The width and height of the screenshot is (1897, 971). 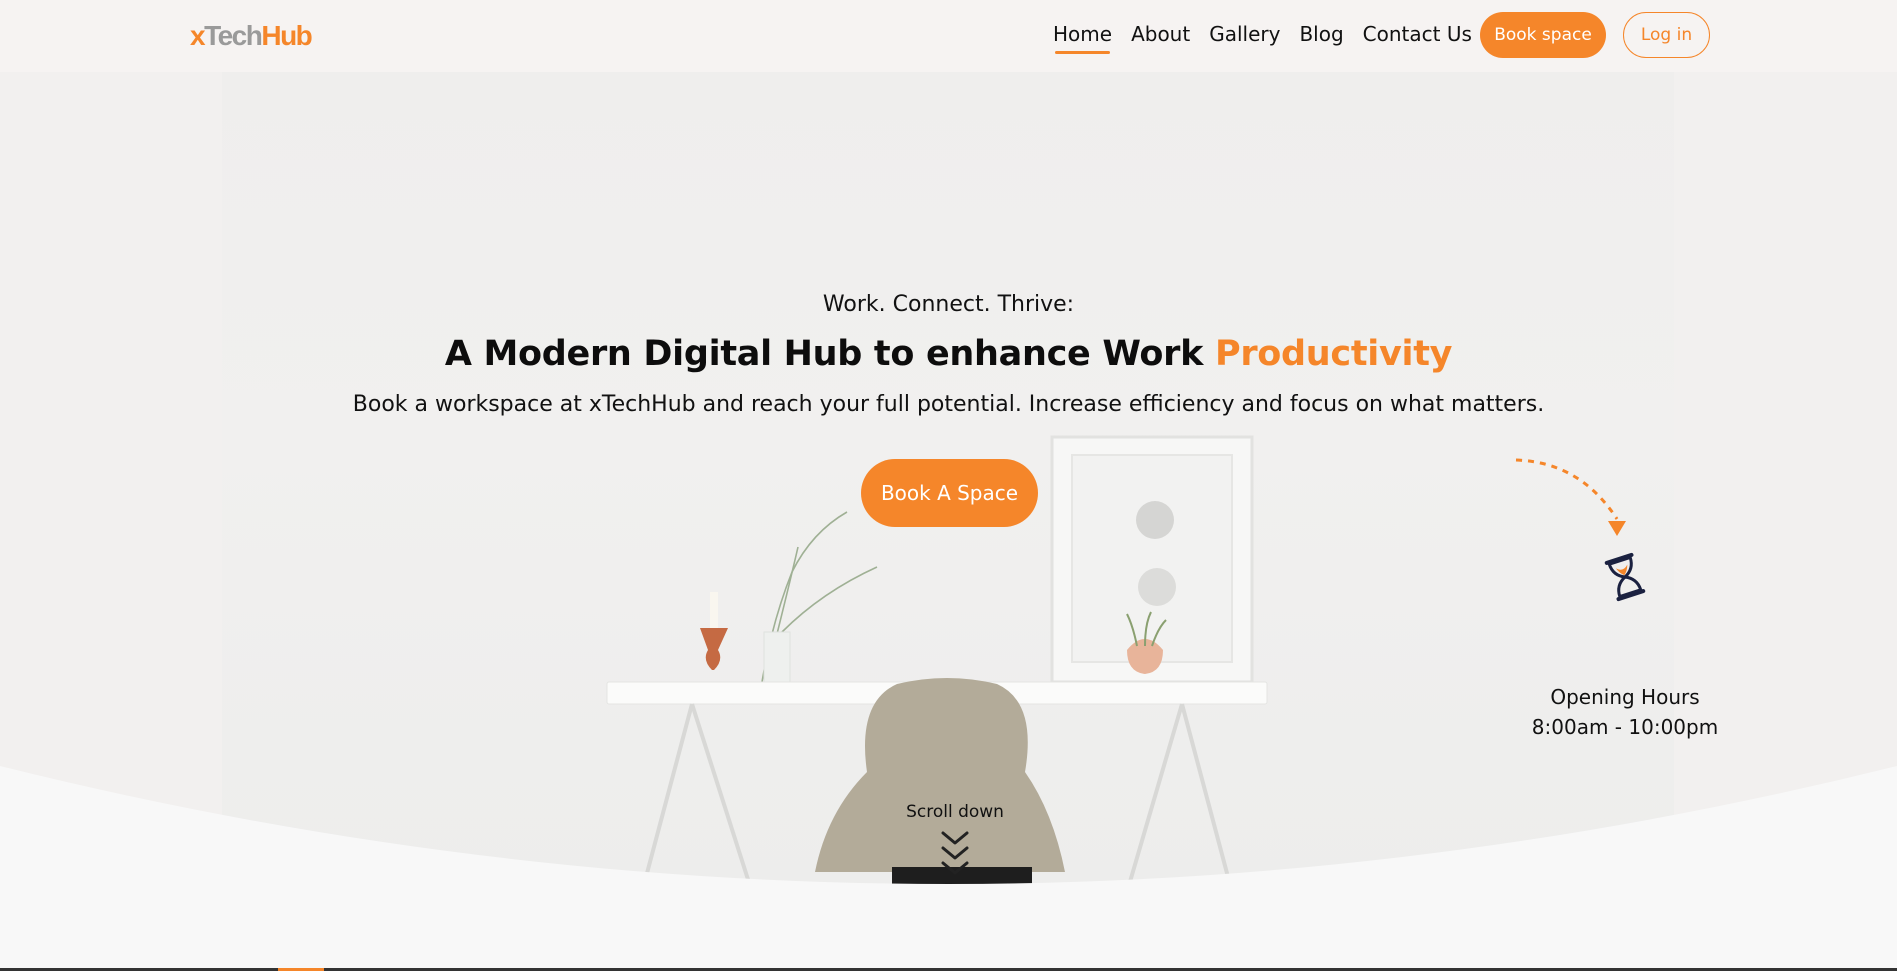 I want to click on chevron-down-icon, so click(x=955, y=853).